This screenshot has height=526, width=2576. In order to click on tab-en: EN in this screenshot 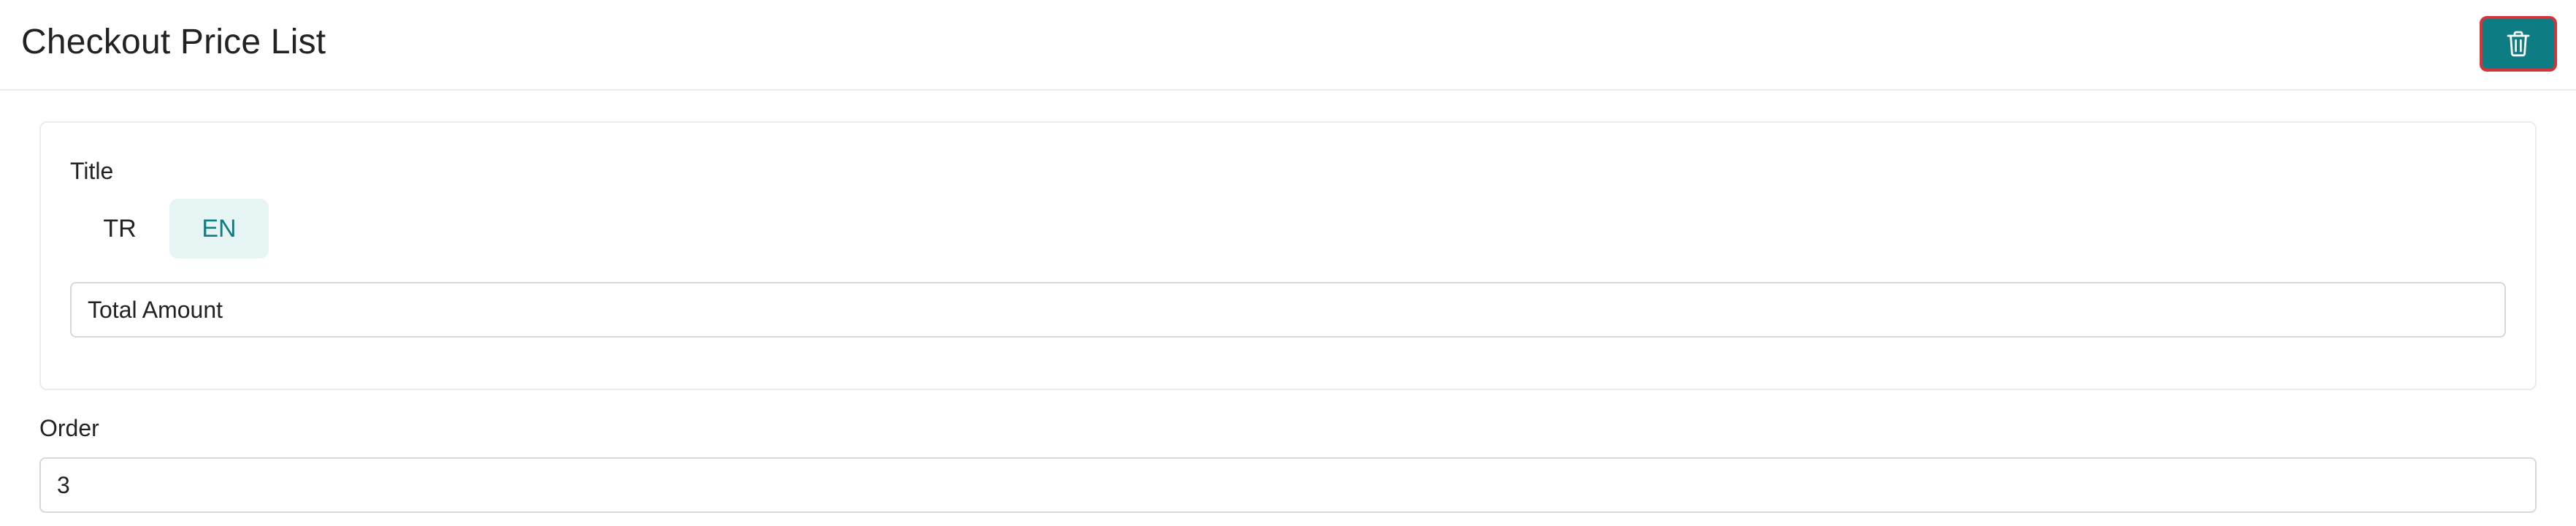, I will do `click(219, 229)`.